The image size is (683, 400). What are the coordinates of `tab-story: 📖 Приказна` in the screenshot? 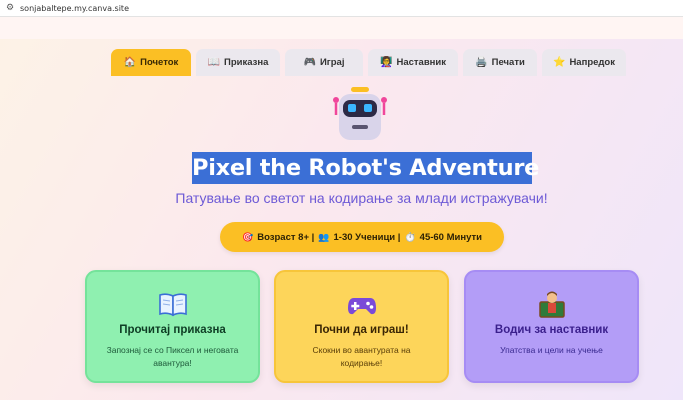 It's located at (238, 62).